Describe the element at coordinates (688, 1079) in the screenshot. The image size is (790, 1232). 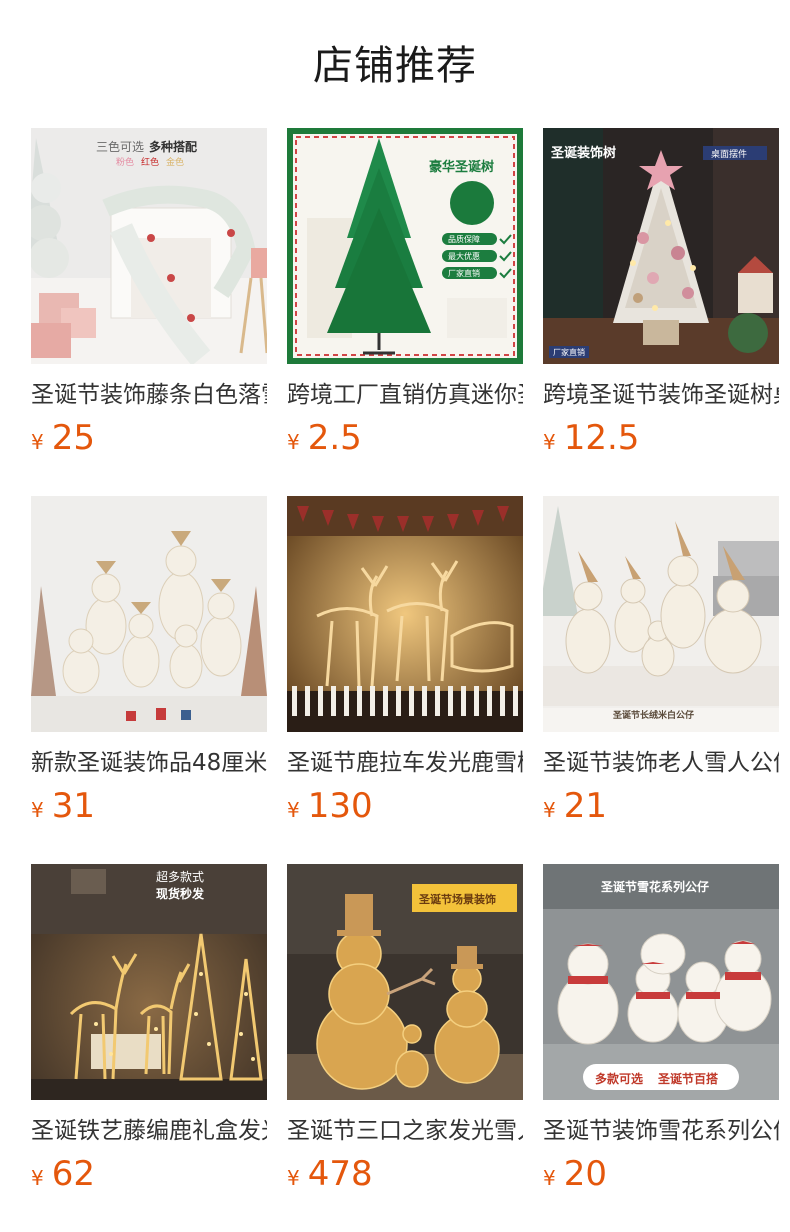
I see `image-caption: 圣诞节百搭` at that location.